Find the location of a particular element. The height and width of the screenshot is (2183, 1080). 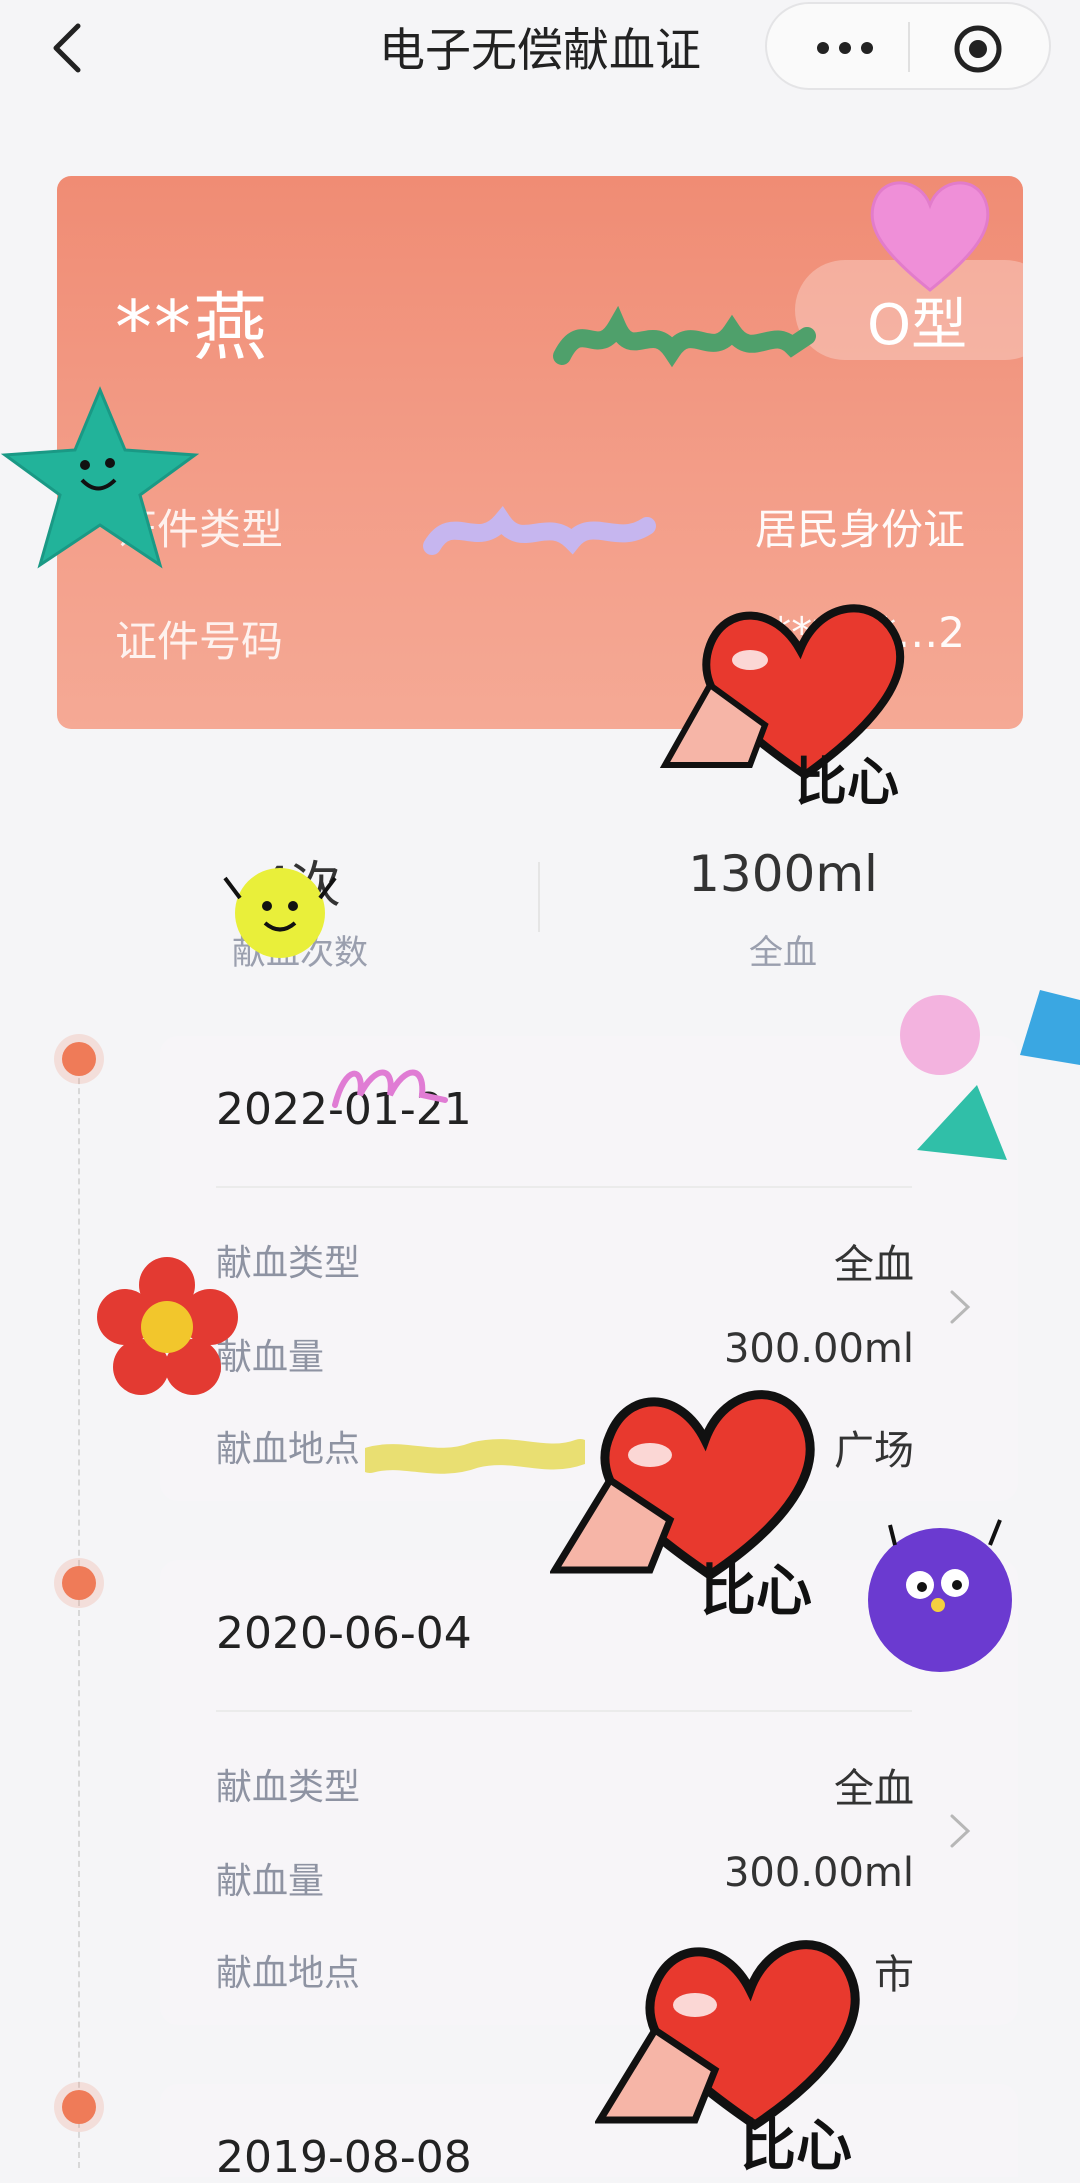

teal-triangle-sticker is located at coordinates (962, 1122).